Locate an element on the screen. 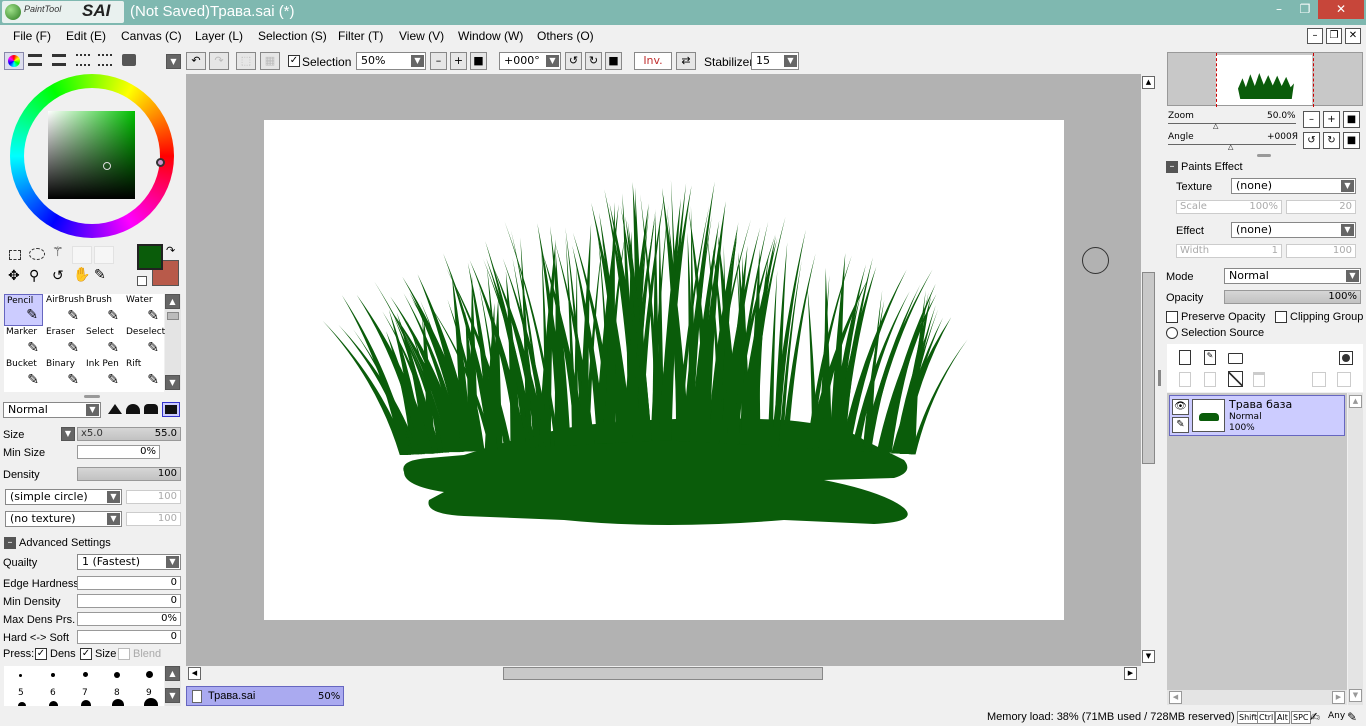 This screenshot has width=1366, height=726. nav-zoom-in-button: + is located at coordinates (1331, 119).